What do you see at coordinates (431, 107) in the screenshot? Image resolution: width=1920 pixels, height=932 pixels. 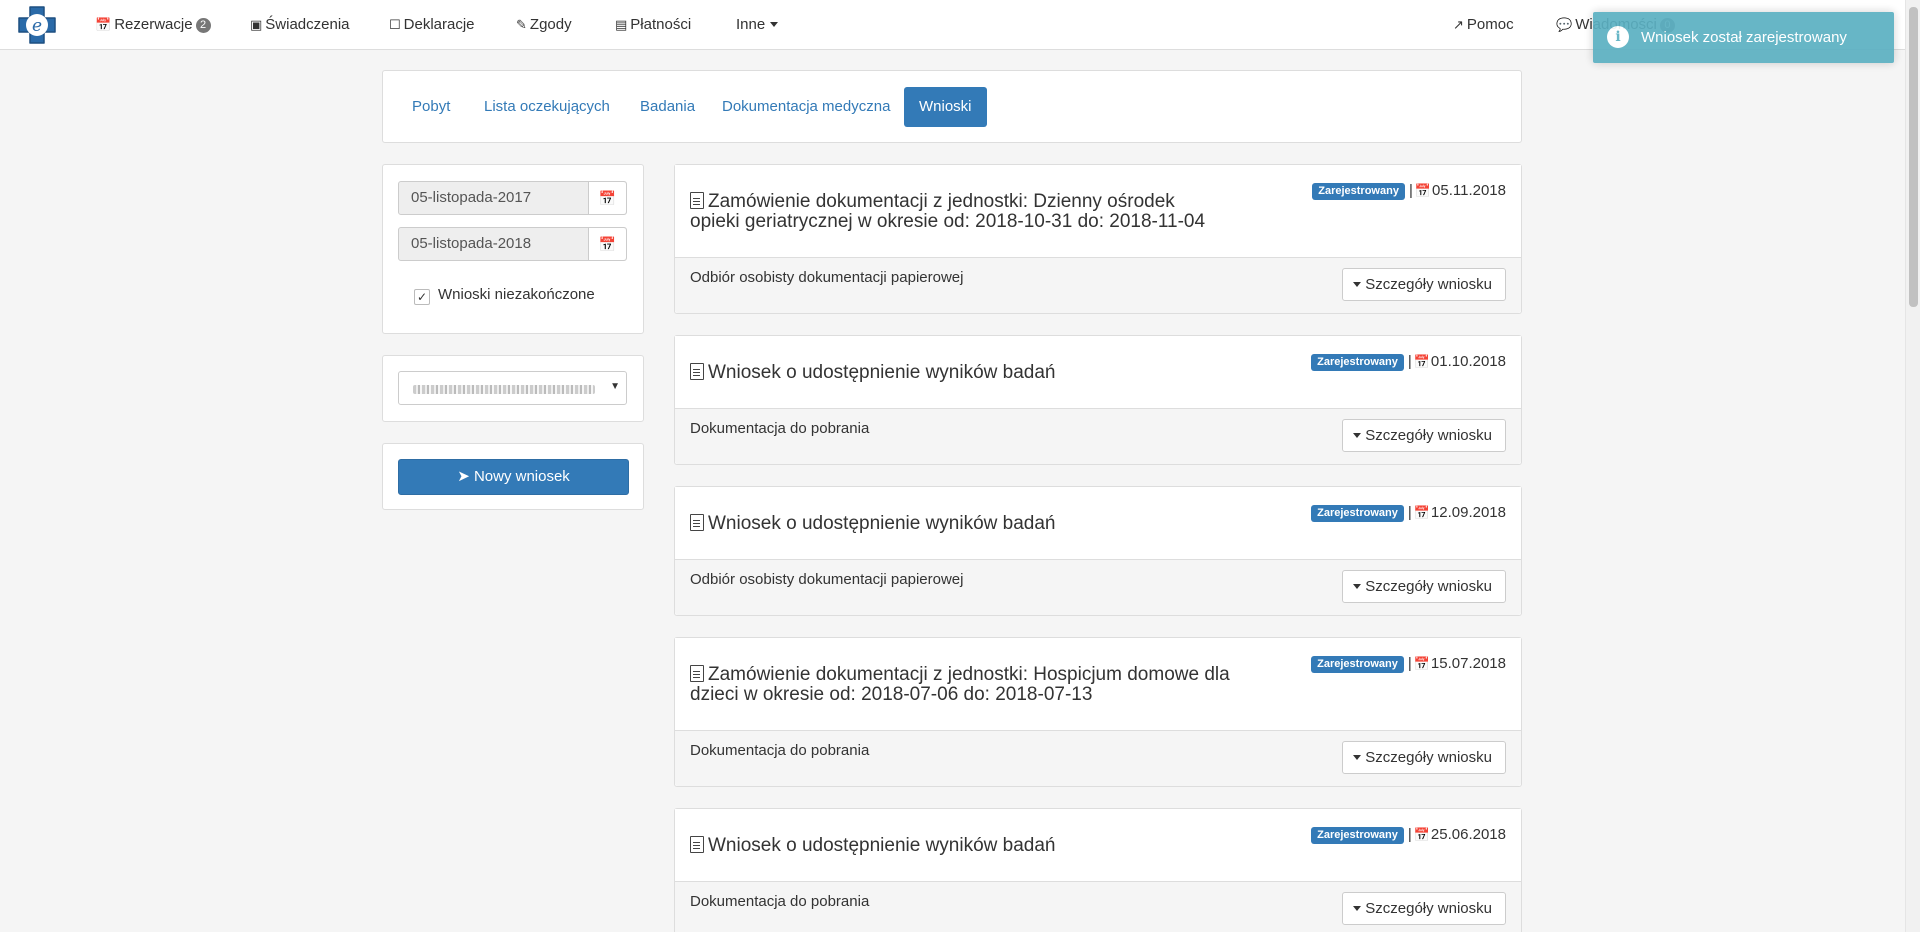 I see `tab-pobyt: Pobyt` at bounding box center [431, 107].